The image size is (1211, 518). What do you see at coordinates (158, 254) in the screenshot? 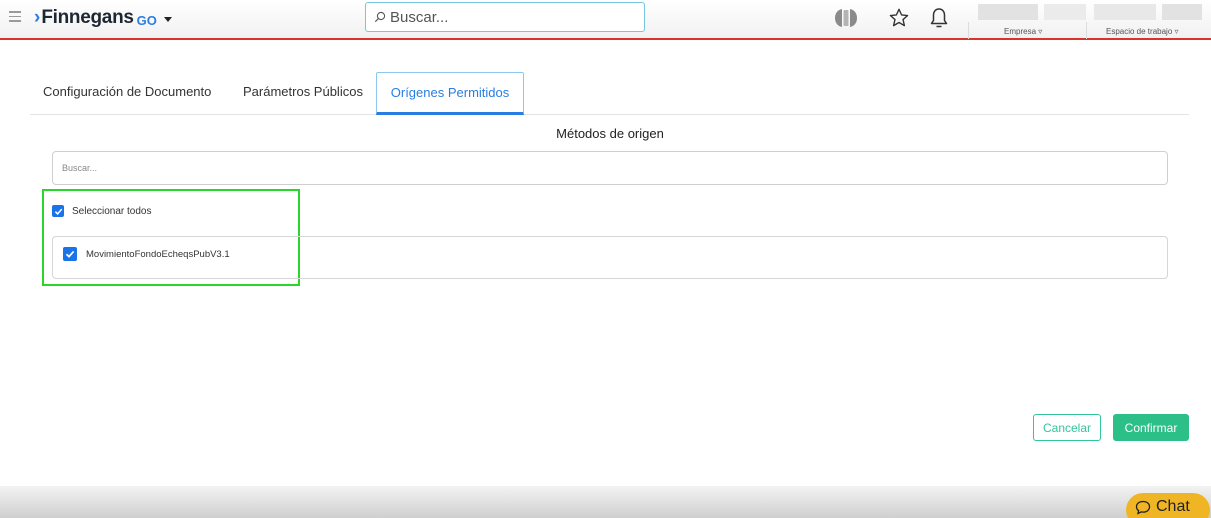
I see `list-item-label: MovimientoFondoEcheqsPubV3.1` at bounding box center [158, 254].